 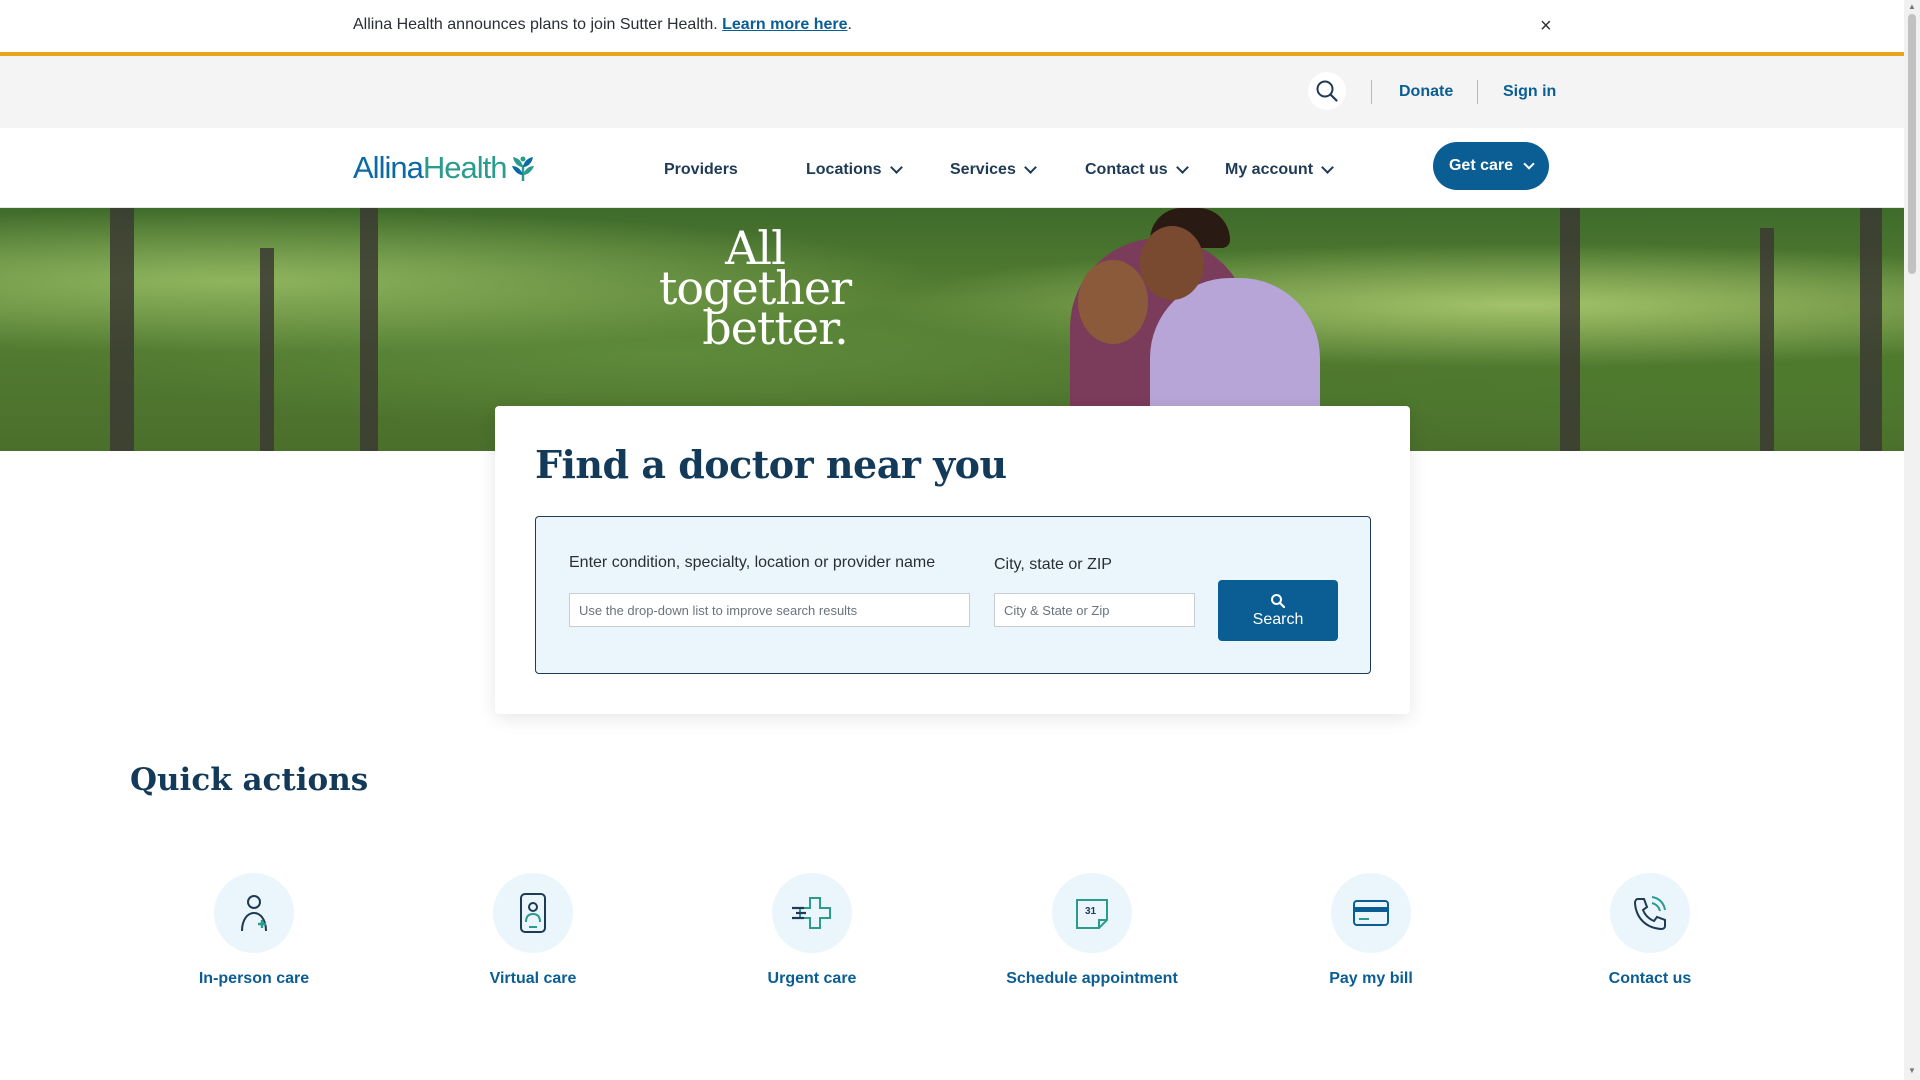 I want to click on quick-action-label: Pay my bill, so click(x=1371, y=978).